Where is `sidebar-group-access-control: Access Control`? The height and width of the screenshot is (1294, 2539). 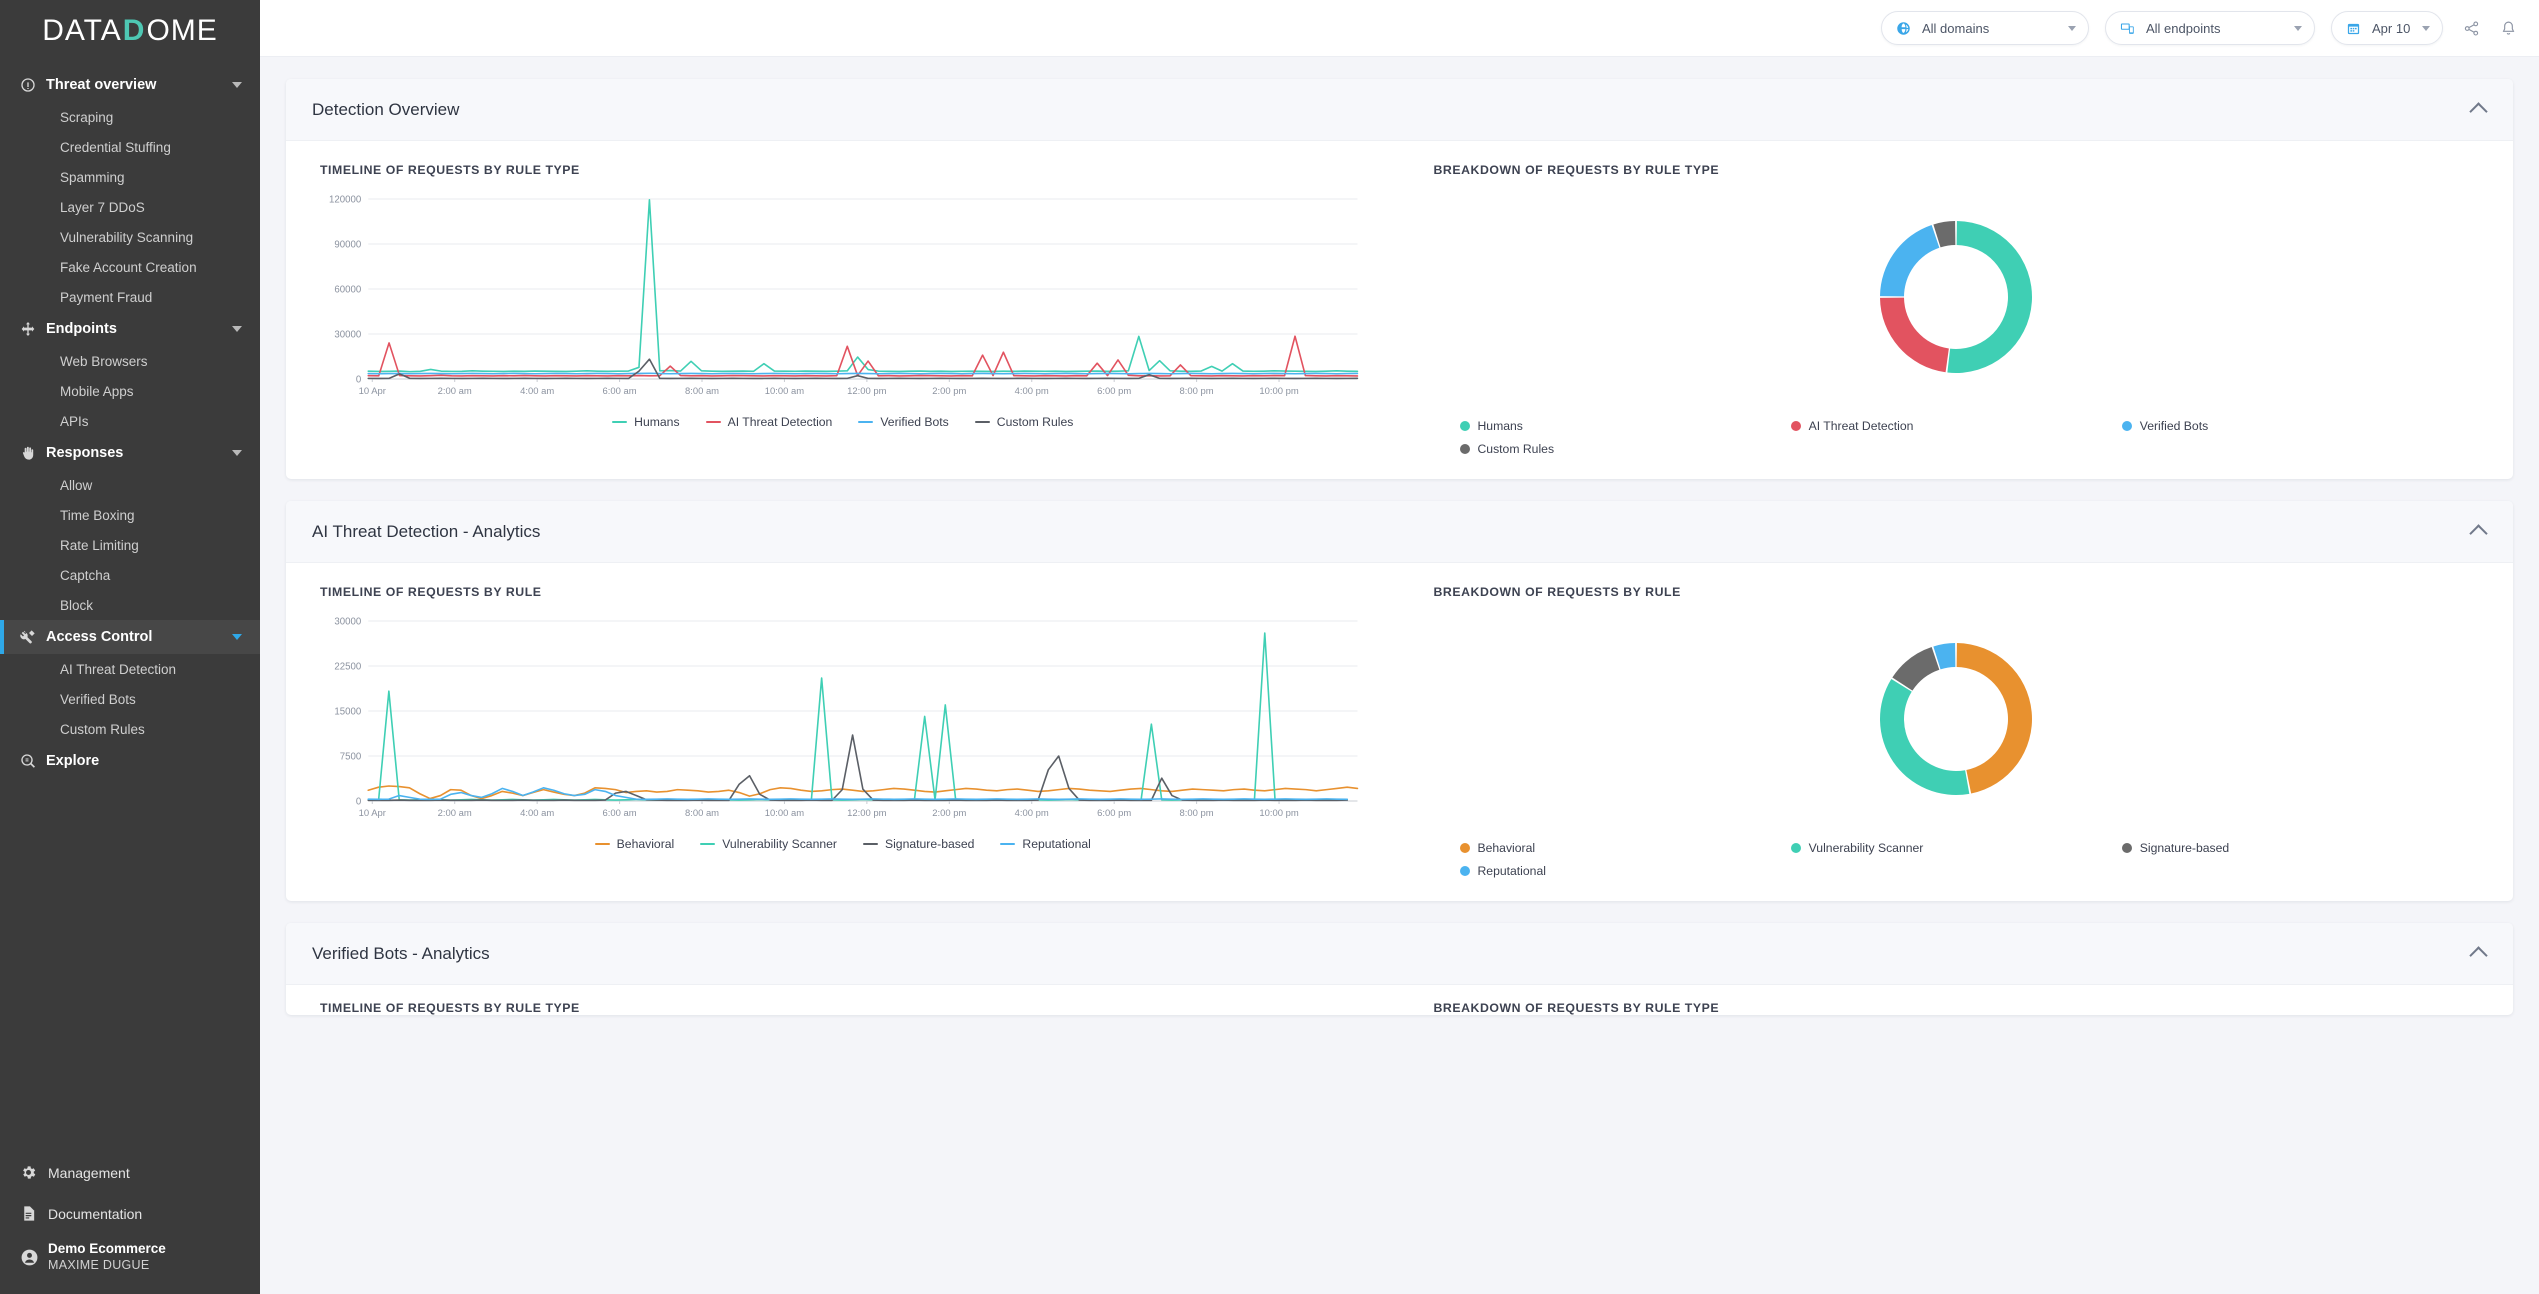
sidebar-group-access-control: Access Control is located at coordinates (130, 637).